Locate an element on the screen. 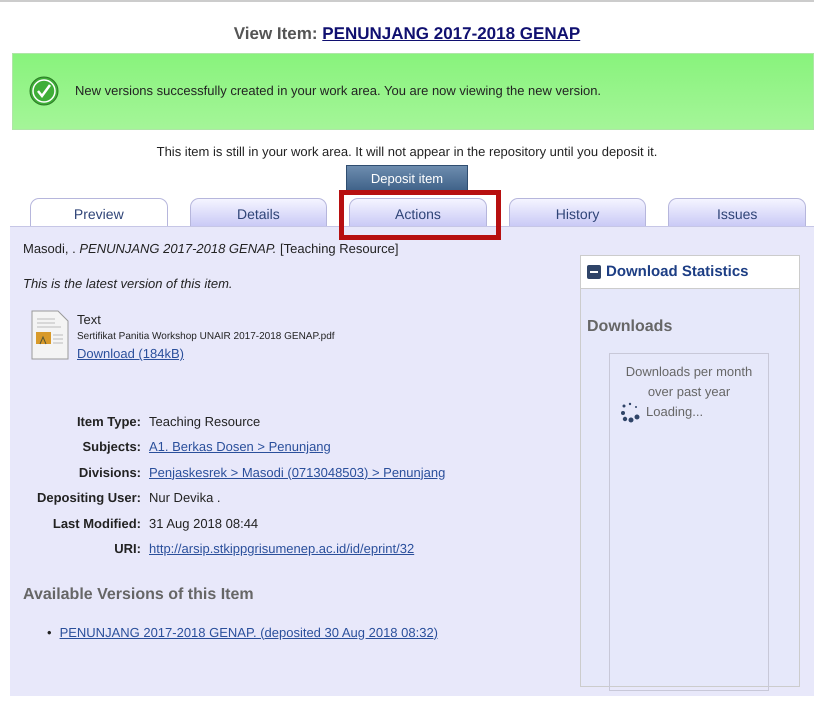 This screenshot has width=814, height=702. field-label: Item Type: is located at coordinates (109, 421).